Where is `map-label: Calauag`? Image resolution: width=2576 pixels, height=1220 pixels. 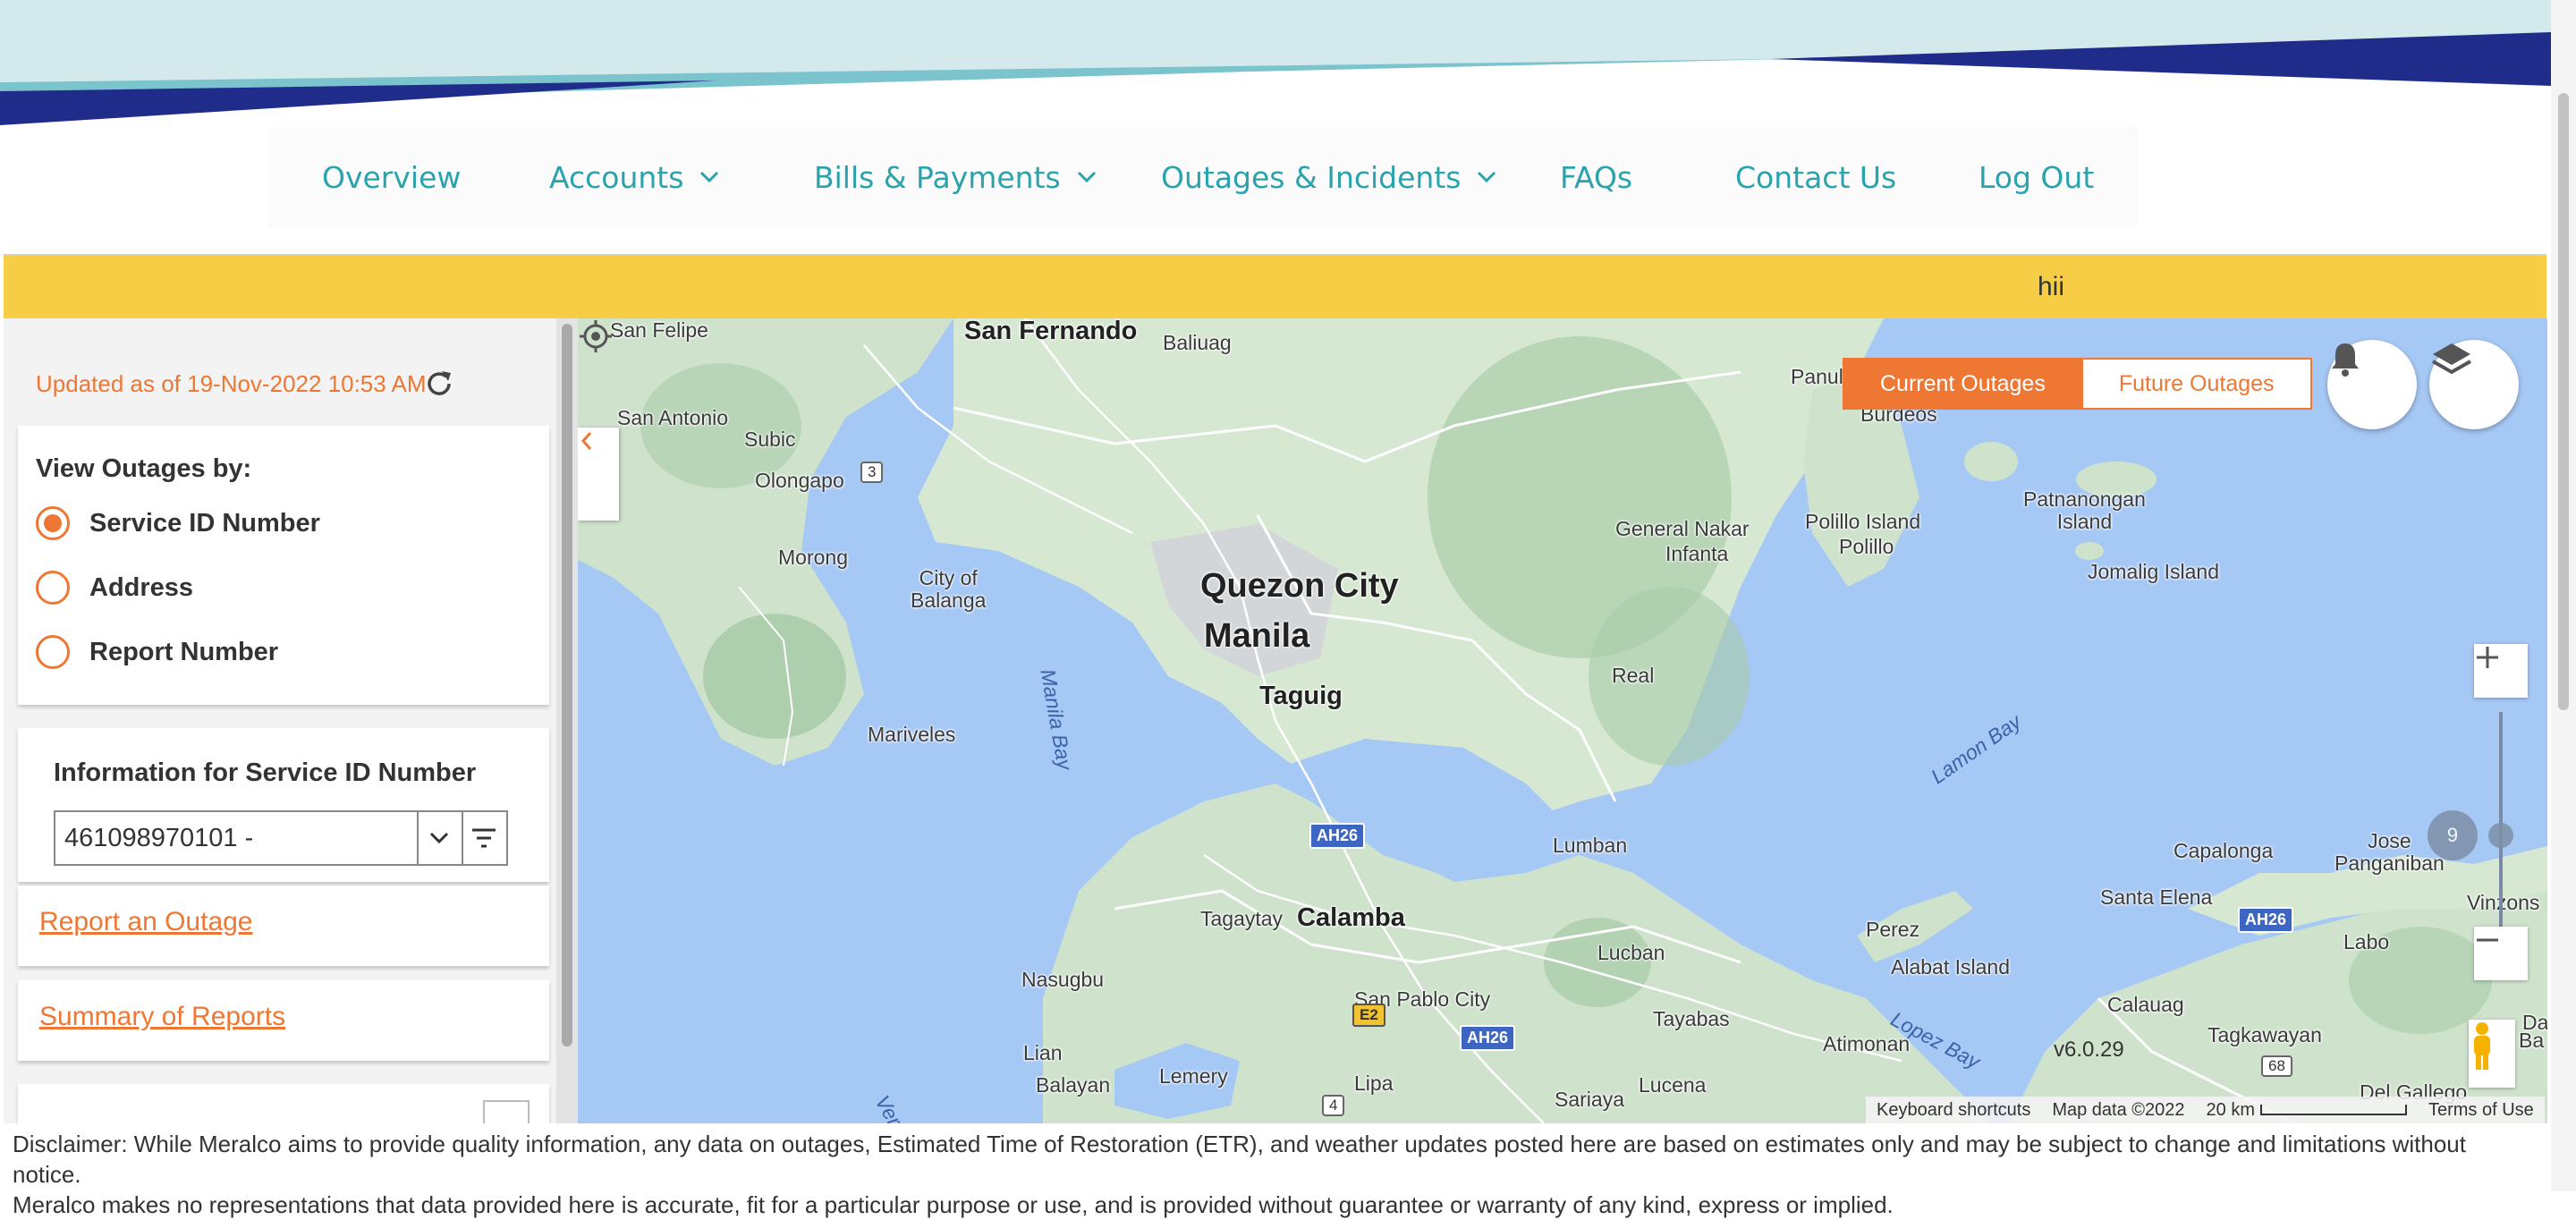 map-label: Calauag is located at coordinates (2145, 1005).